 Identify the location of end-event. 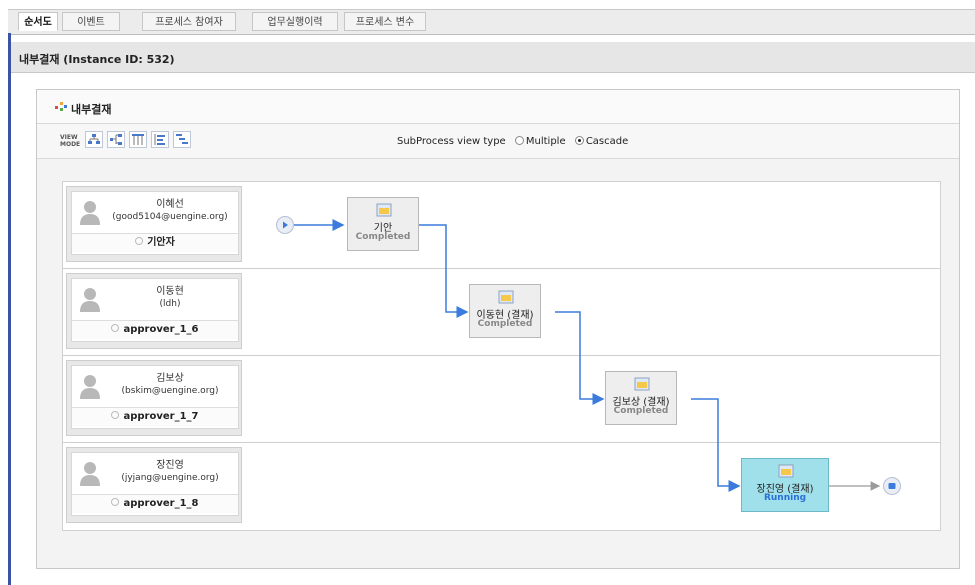
(892, 486).